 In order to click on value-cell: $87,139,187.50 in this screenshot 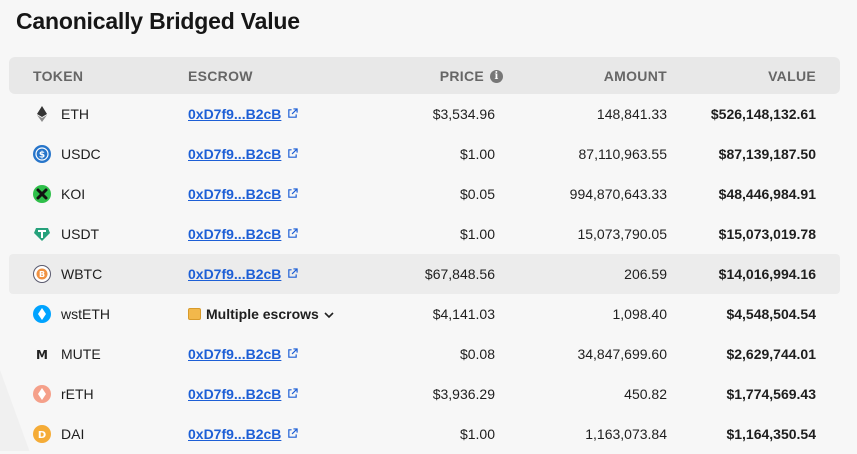, I will do `click(767, 154)`.